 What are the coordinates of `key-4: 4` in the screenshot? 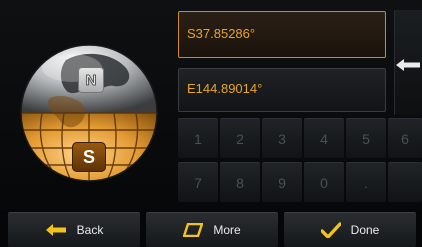 It's located at (324, 138).